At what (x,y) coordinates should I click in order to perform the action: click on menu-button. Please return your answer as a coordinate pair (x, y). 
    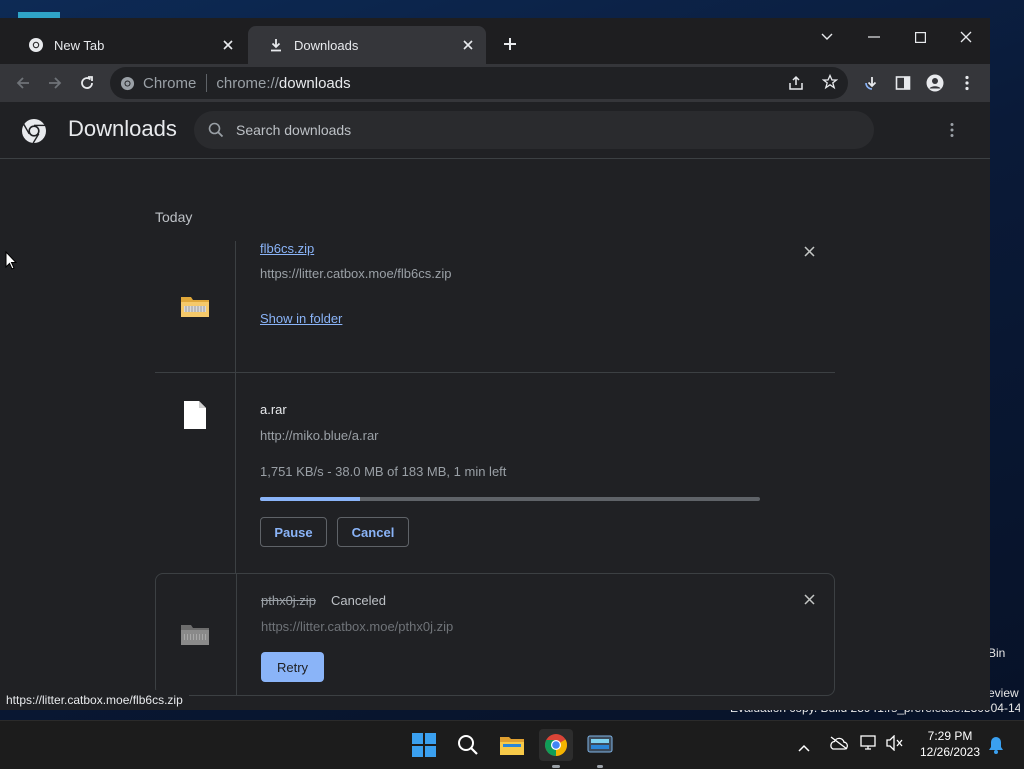
    Looking at the image, I should click on (967, 83).